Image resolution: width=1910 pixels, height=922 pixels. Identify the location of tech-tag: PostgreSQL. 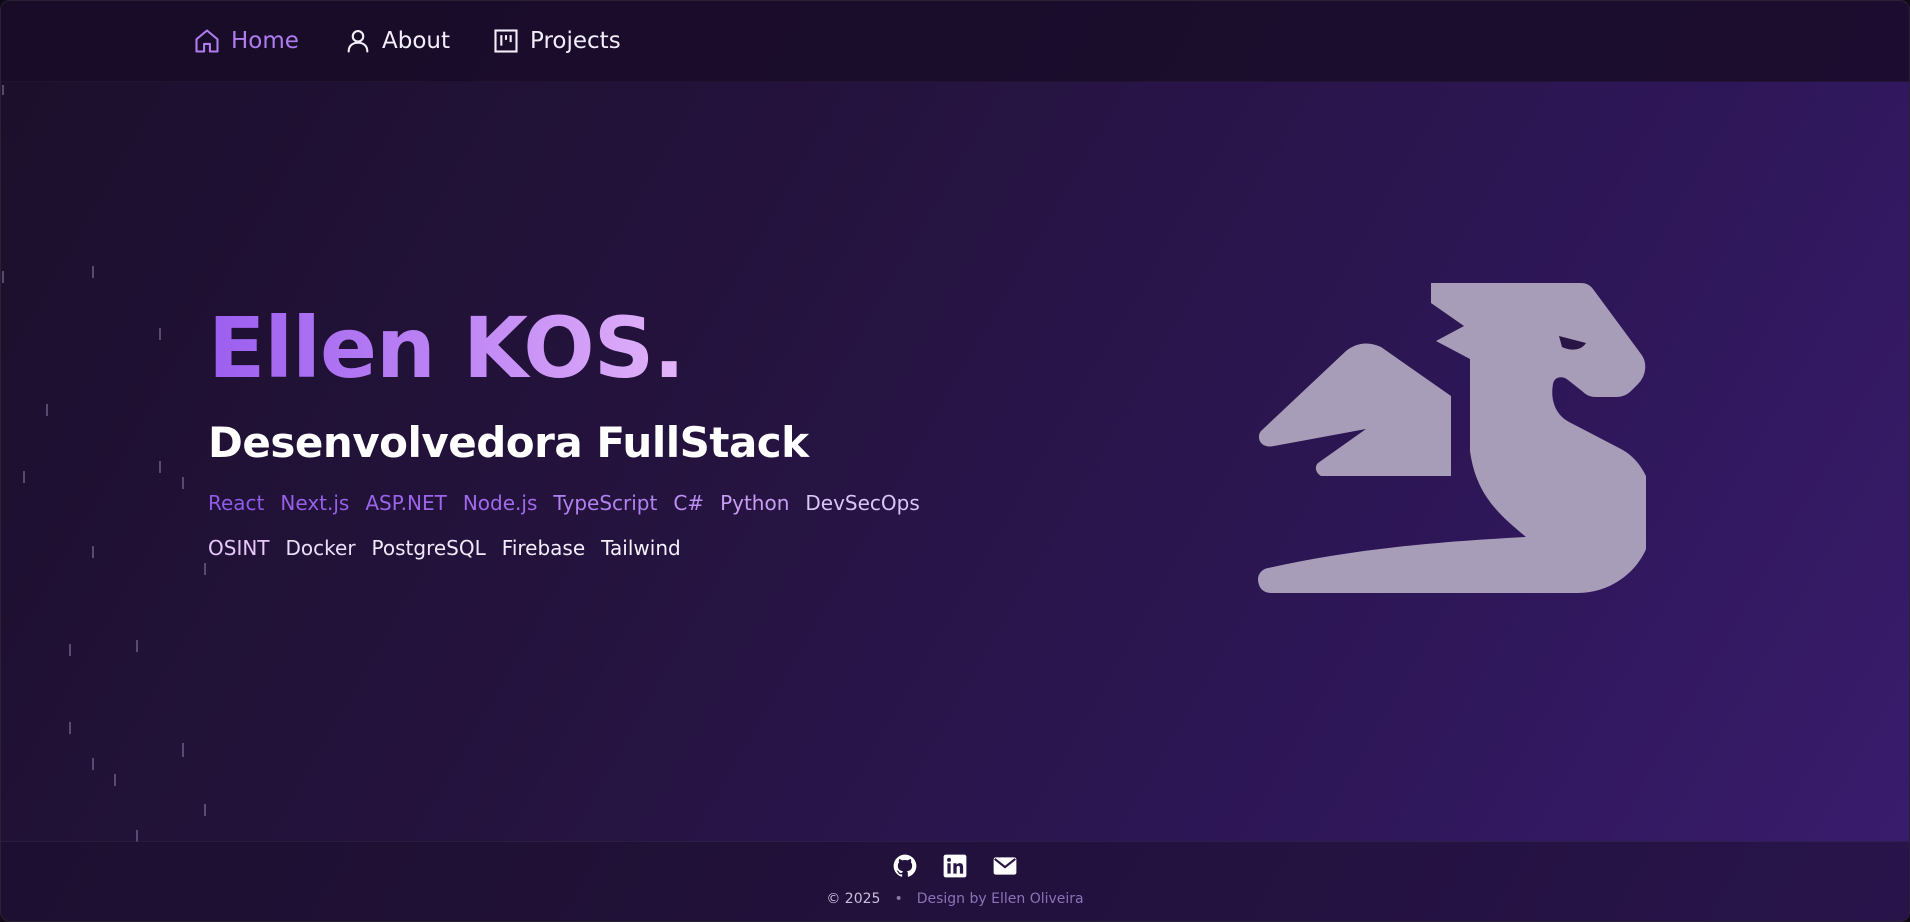
(428, 548).